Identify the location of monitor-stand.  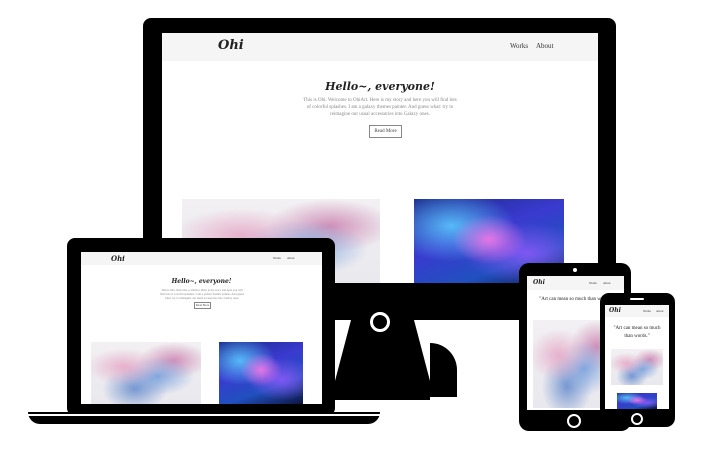
(382, 360).